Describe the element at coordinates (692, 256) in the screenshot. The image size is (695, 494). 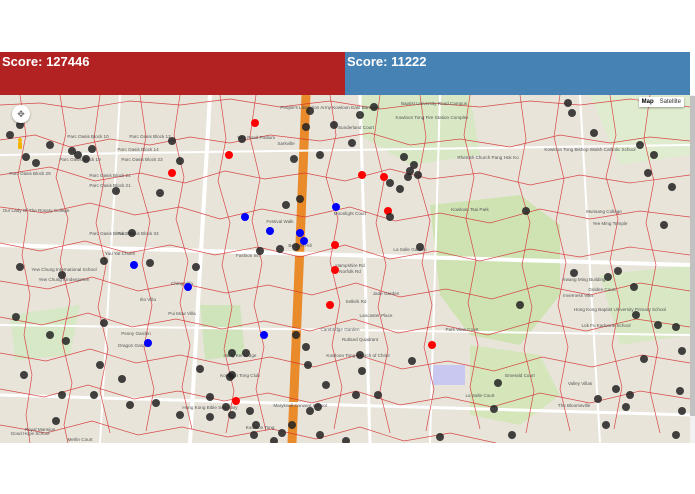
I see `page-scrollbar-thumb` at that location.